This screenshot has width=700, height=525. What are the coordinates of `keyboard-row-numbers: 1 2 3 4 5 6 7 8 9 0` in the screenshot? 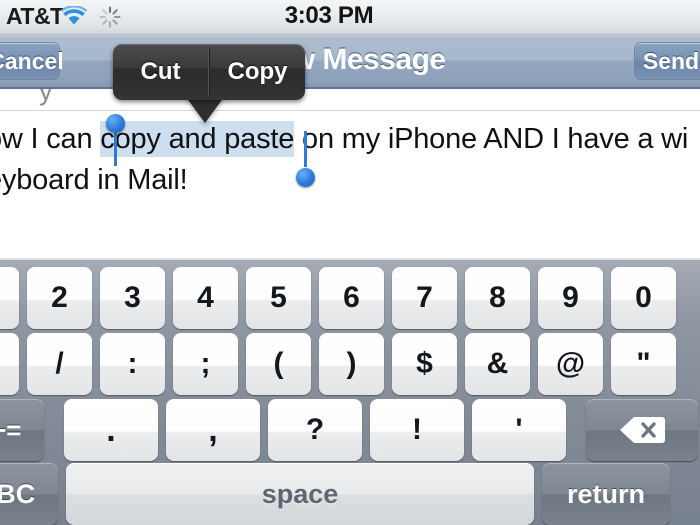 It's located at (350, 298).